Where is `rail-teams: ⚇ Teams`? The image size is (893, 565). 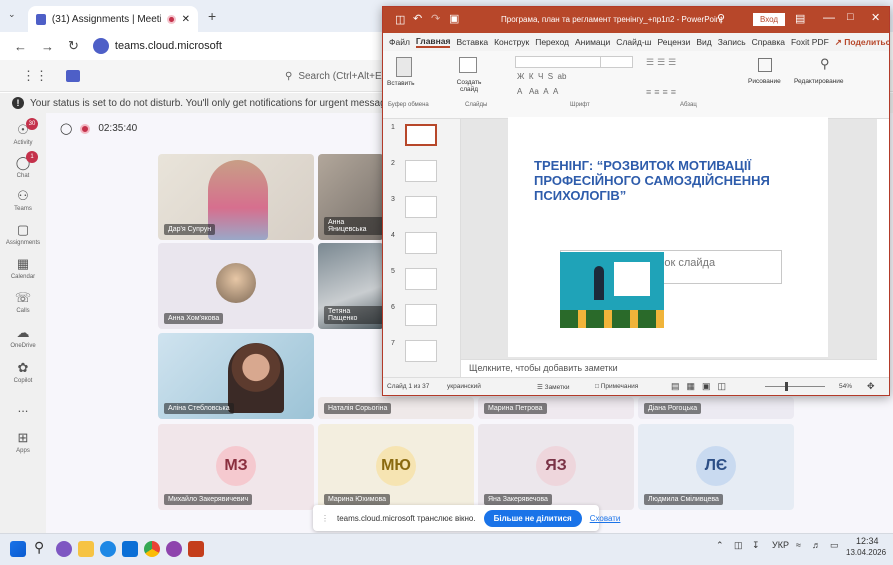 rail-teams: ⚇ Teams is located at coordinates (23, 200).